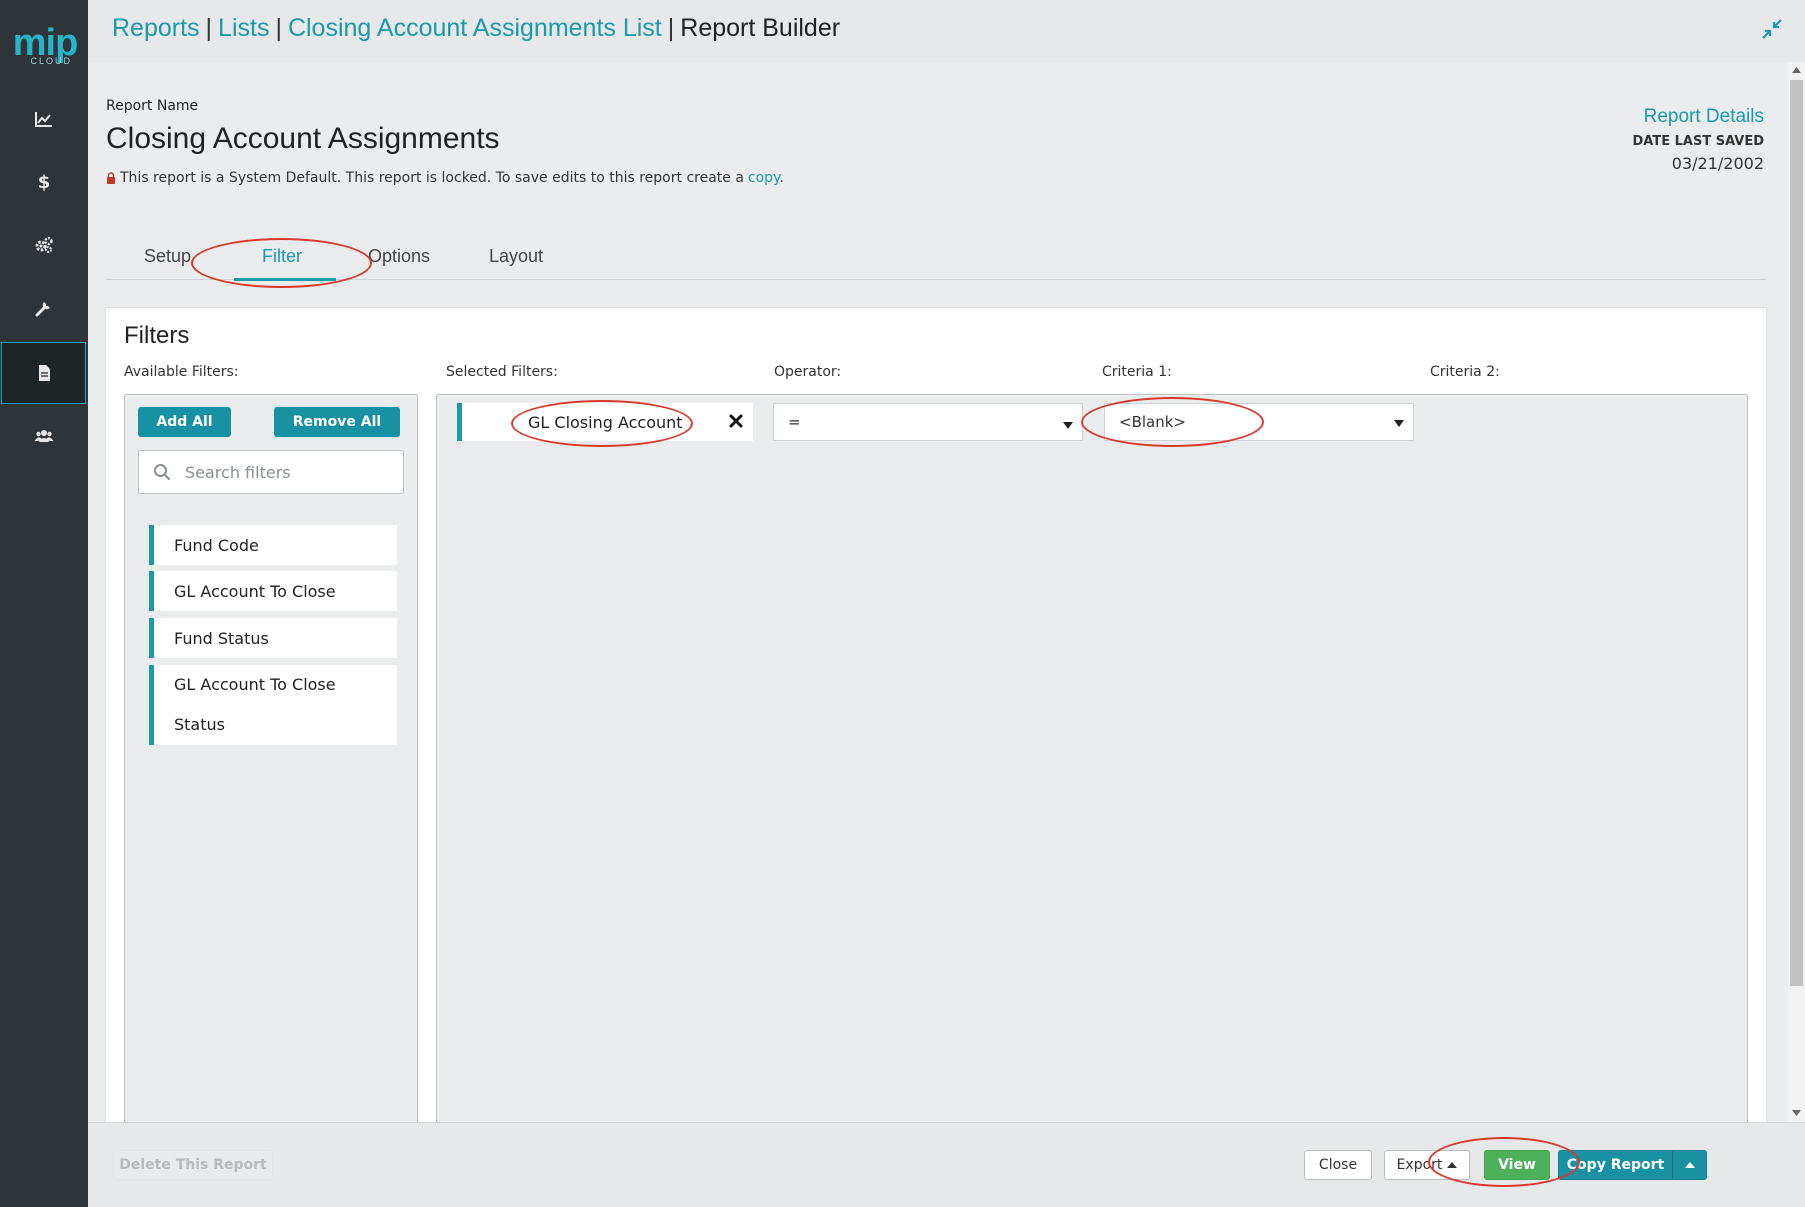 The image size is (1805, 1207). What do you see at coordinates (763, 178) in the screenshot?
I see `copy-link: copy` at bounding box center [763, 178].